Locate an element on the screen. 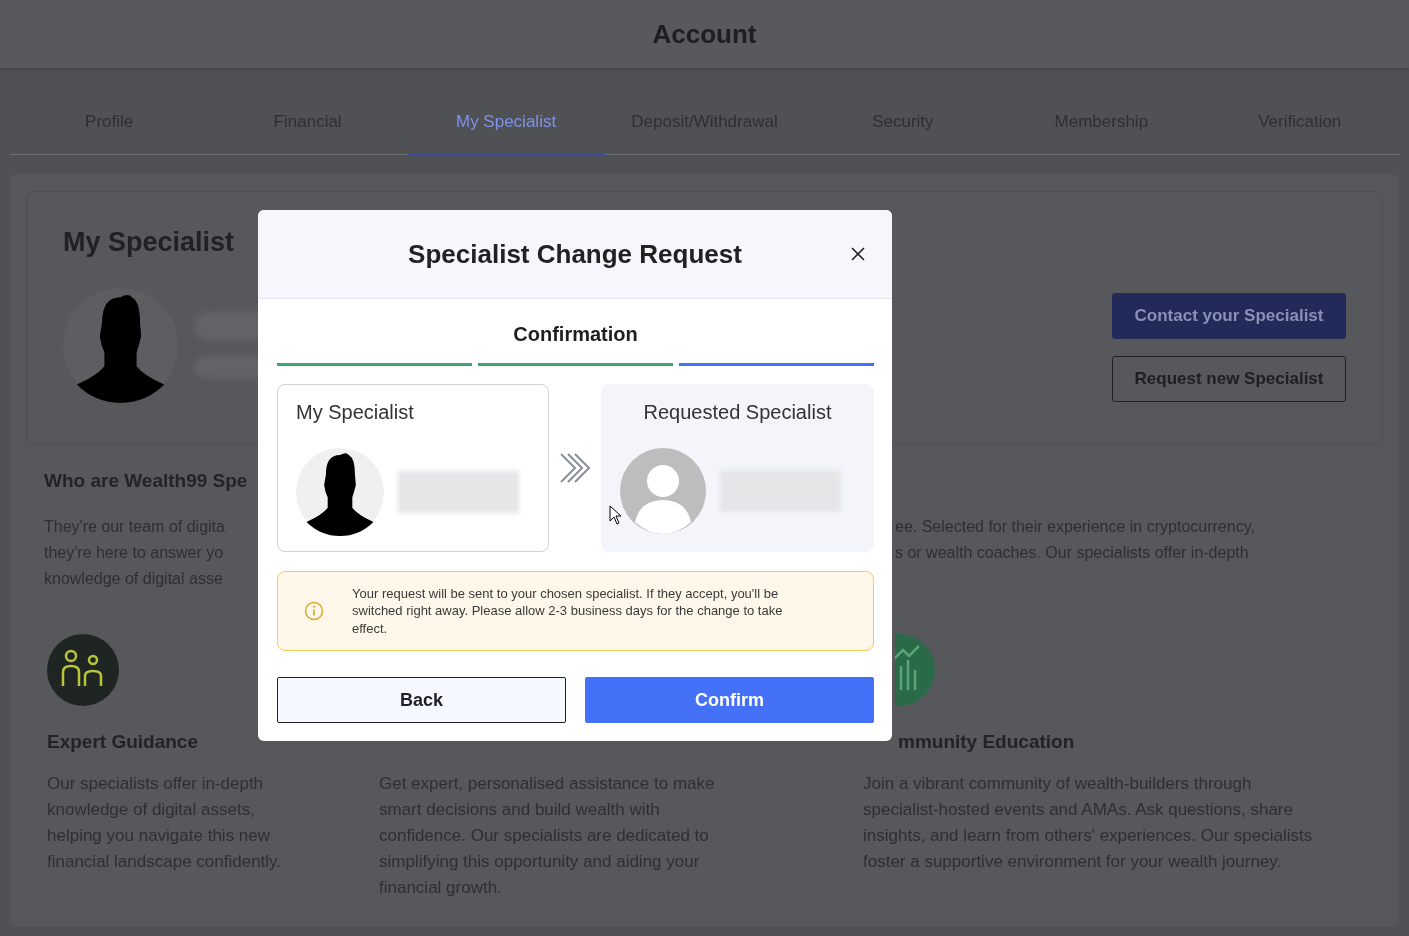 This screenshot has width=1409, height=936. page-title: Account is located at coordinates (704, 34).